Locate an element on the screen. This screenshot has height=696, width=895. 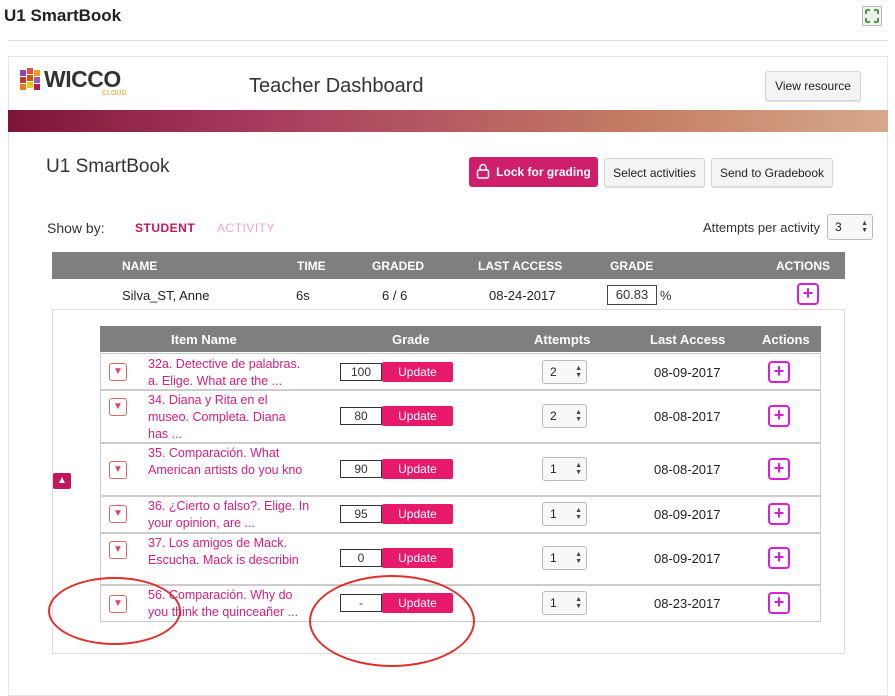
lock-for-grading-button: Lock for grading is located at coordinates (533, 172).